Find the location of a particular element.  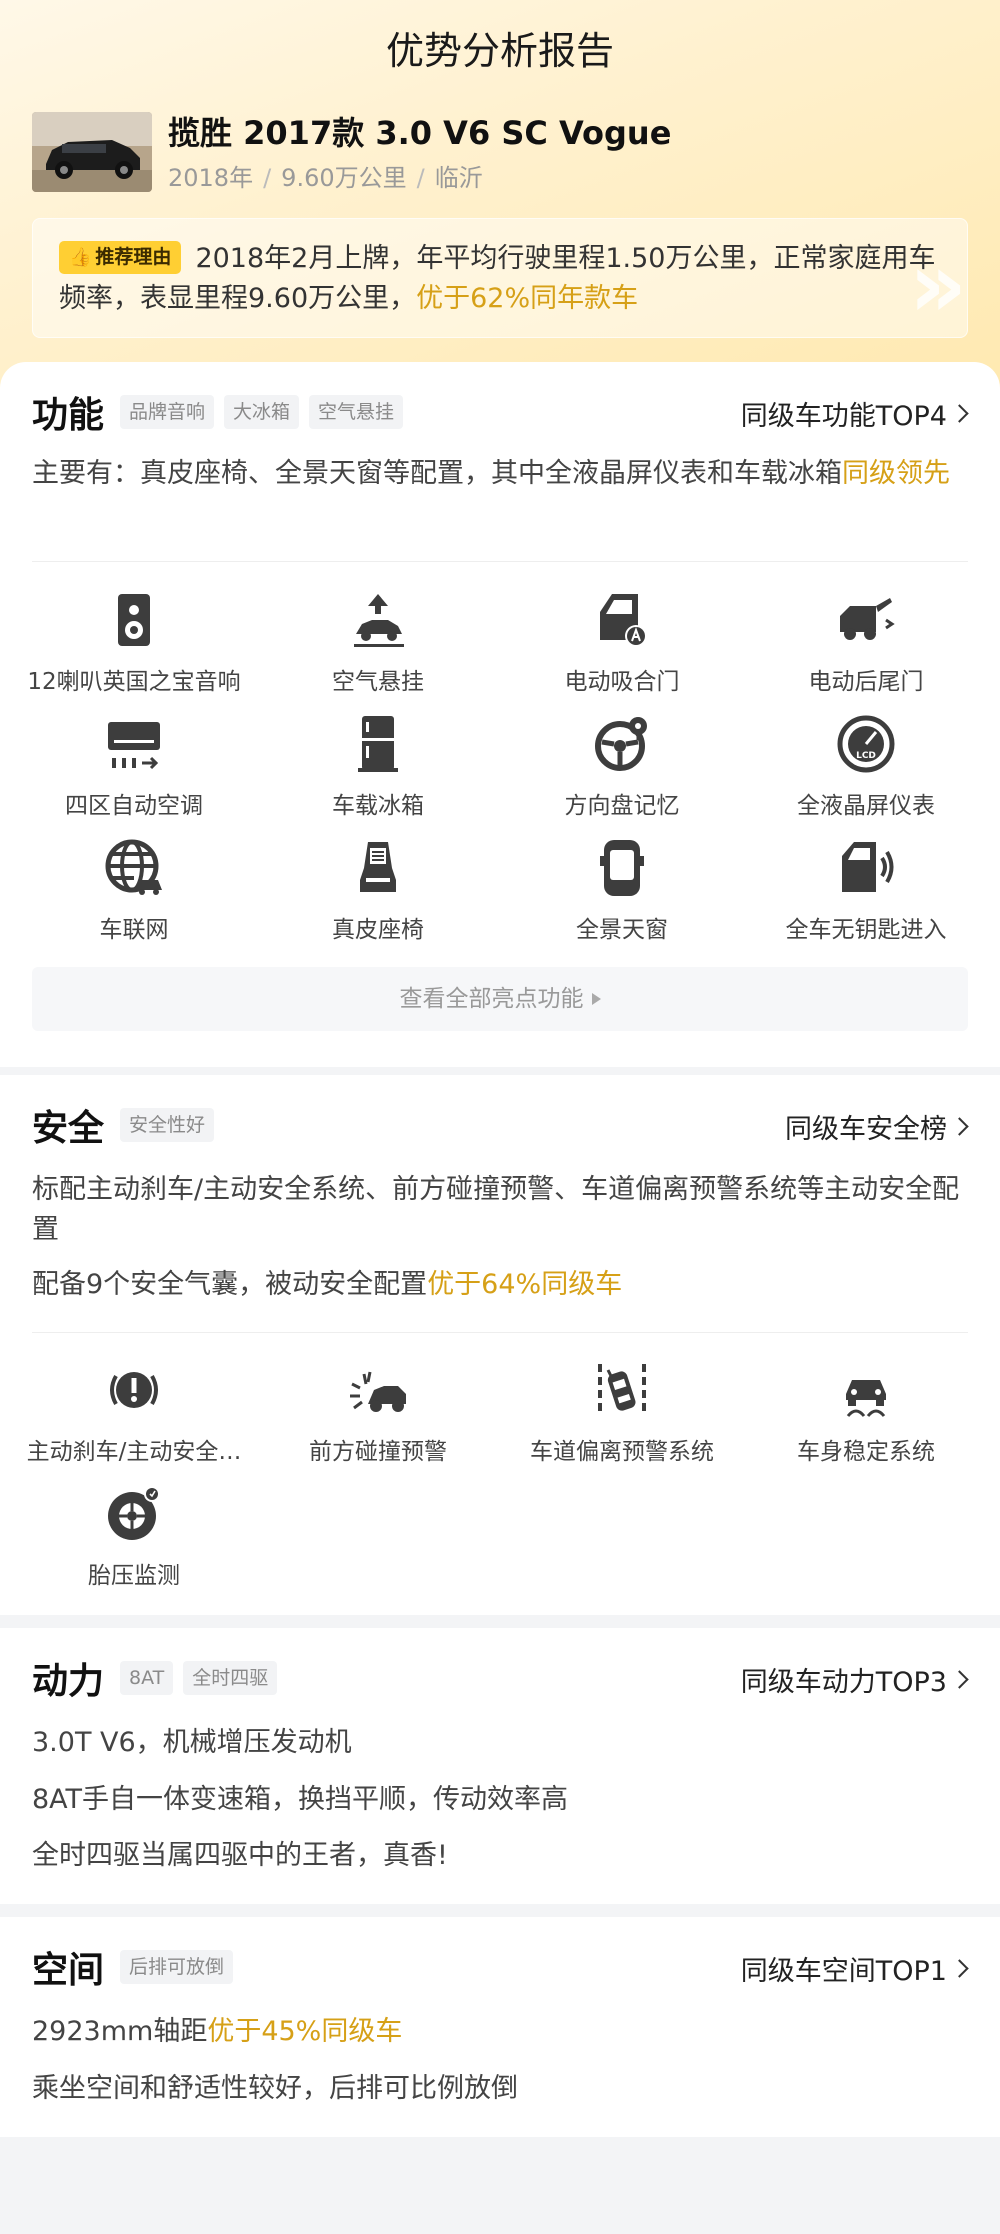

thumbs-up-icon: 👍 is located at coordinates (80, 257).